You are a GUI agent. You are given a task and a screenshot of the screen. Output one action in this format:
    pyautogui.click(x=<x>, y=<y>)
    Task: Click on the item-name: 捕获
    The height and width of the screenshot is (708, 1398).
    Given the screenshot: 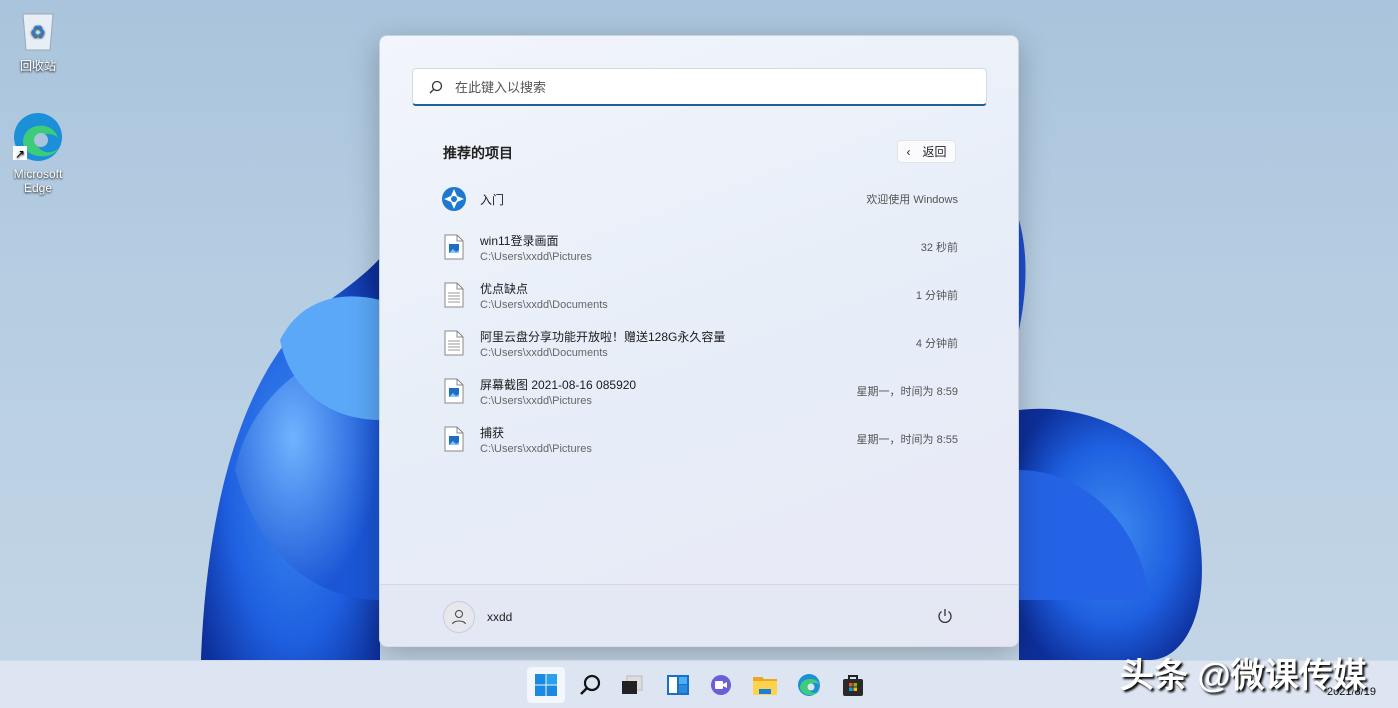 What is the action you would take?
    pyautogui.click(x=492, y=432)
    